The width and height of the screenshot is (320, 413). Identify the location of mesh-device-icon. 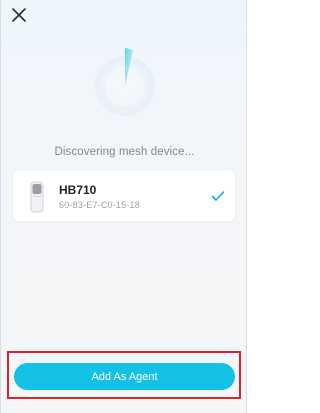
(37, 197).